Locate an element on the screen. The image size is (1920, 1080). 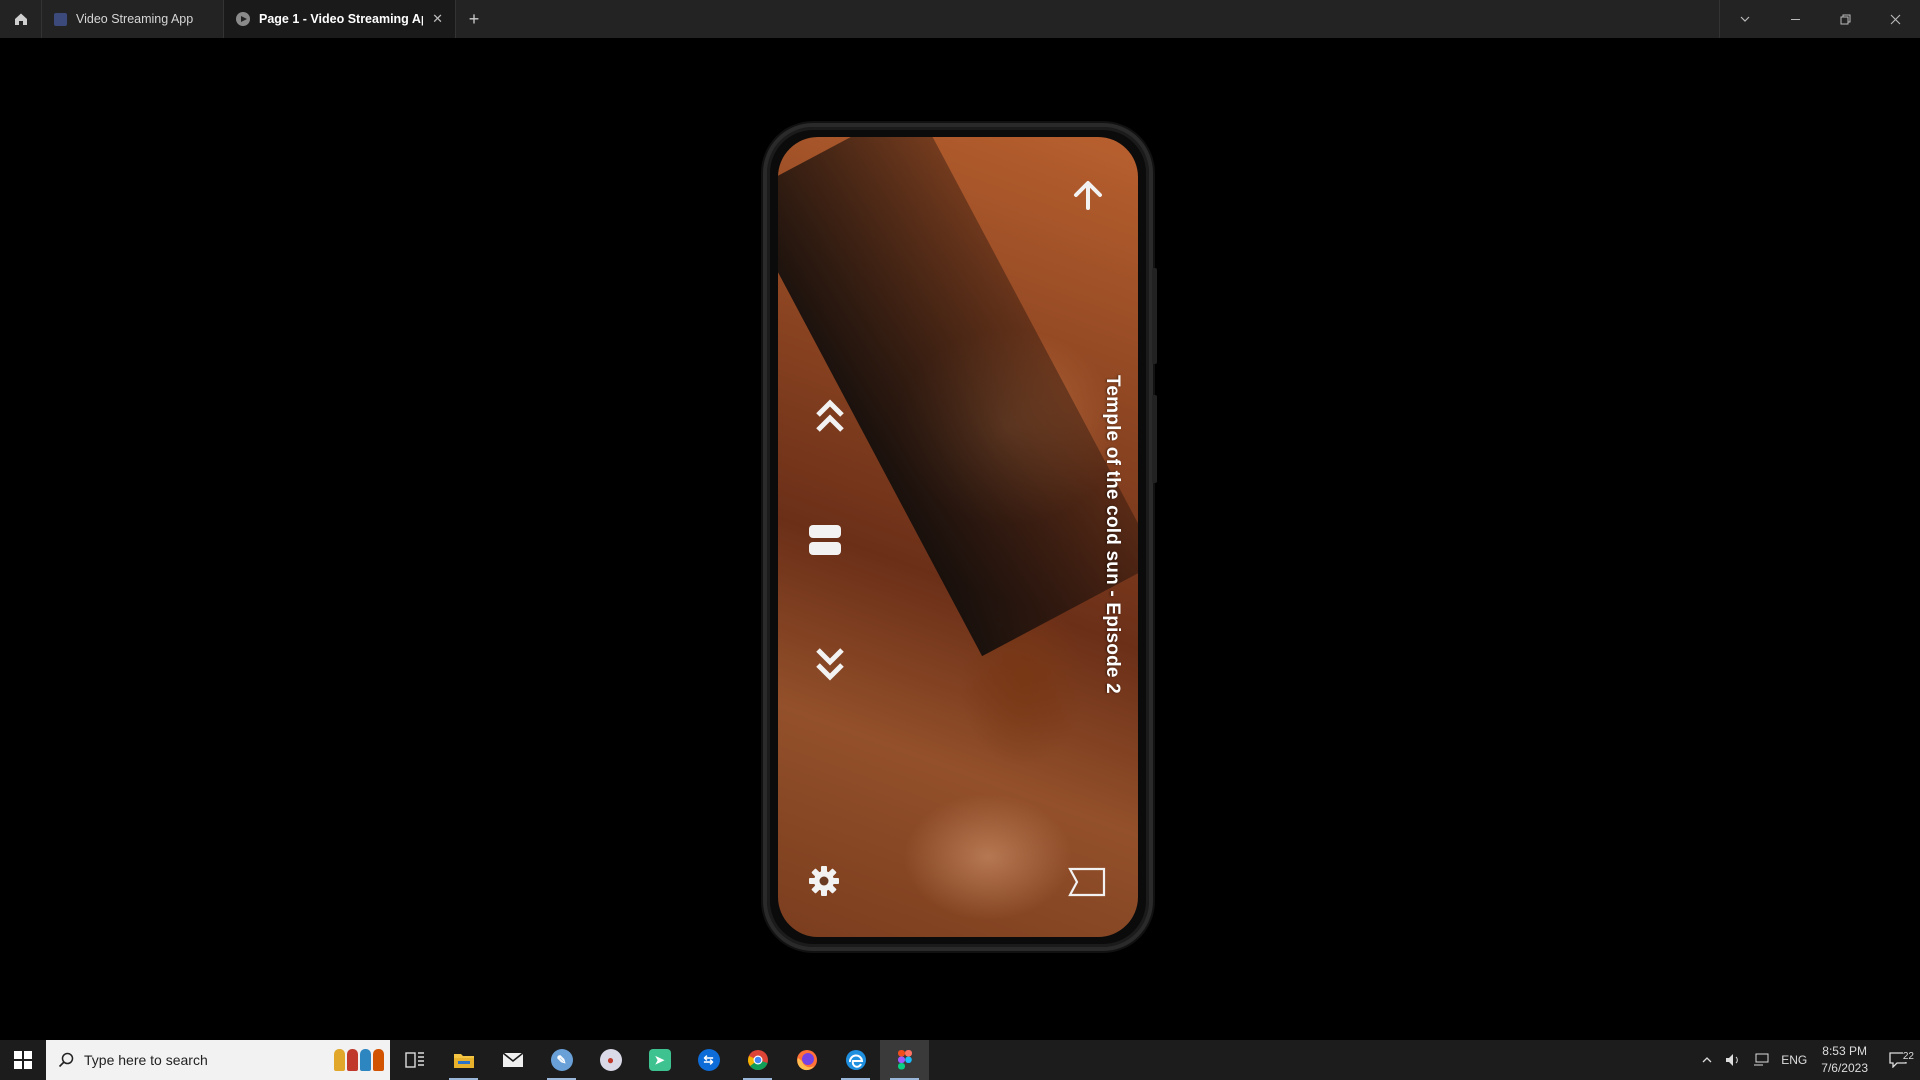
taskbar-file-explorer is located at coordinates (463, 1060).